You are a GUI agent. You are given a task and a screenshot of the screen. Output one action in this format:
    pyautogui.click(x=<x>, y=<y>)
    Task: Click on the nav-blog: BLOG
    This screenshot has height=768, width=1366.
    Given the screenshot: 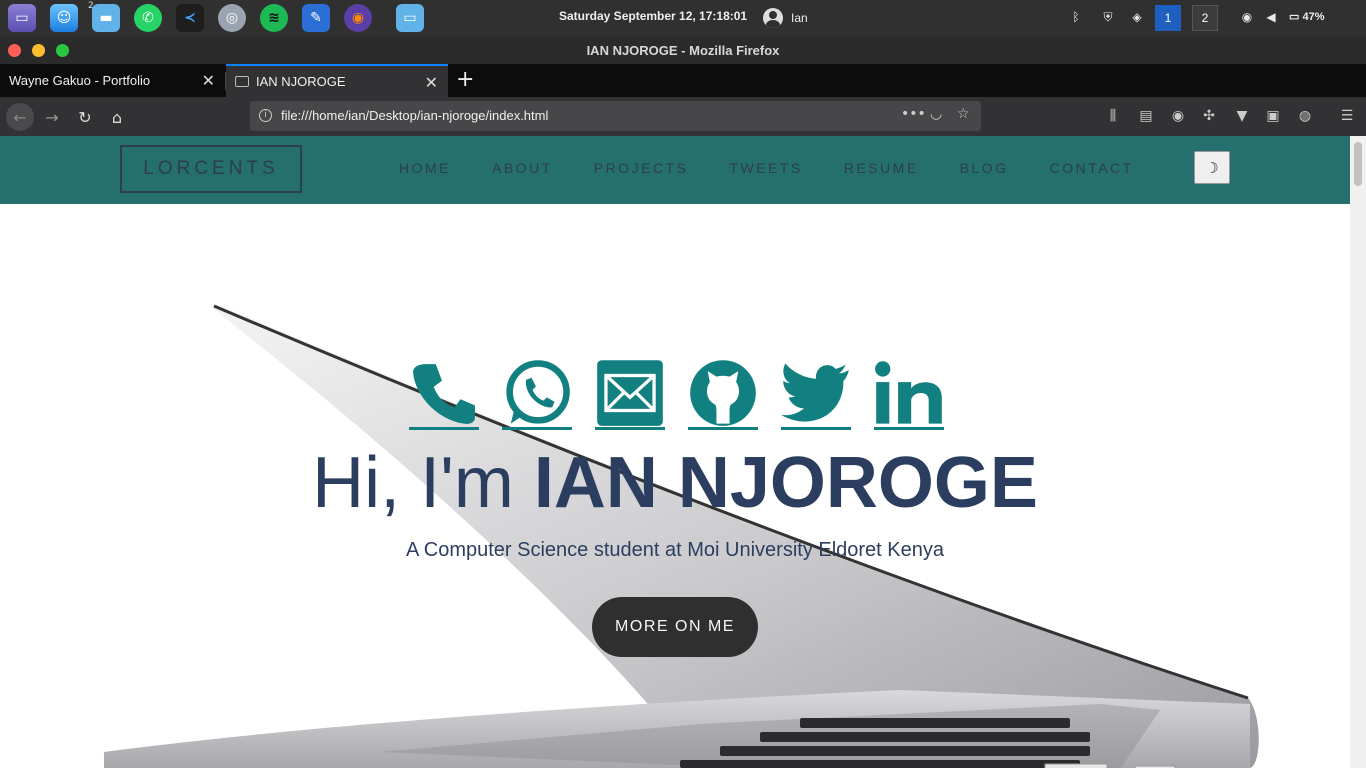 What is the action you would take?
    pyautogui.click(x=984, y=168)
    